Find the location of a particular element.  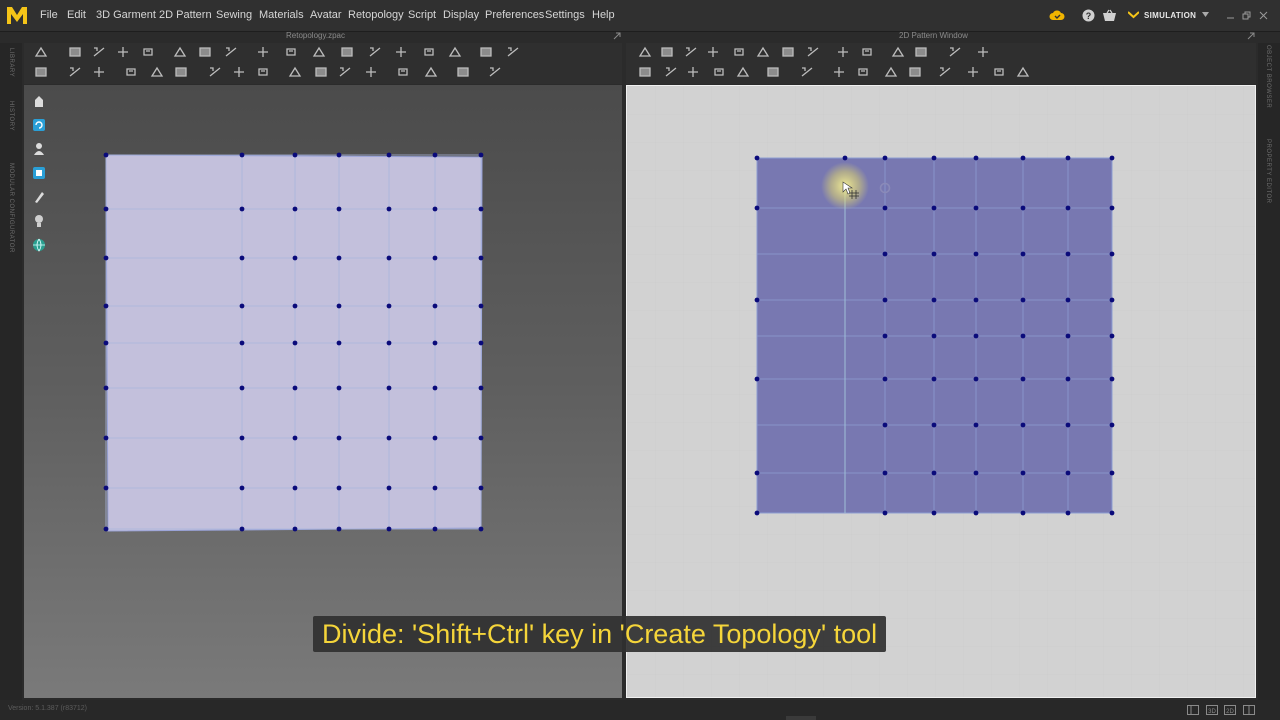

brush-icon is located at coordinates (39, 197).